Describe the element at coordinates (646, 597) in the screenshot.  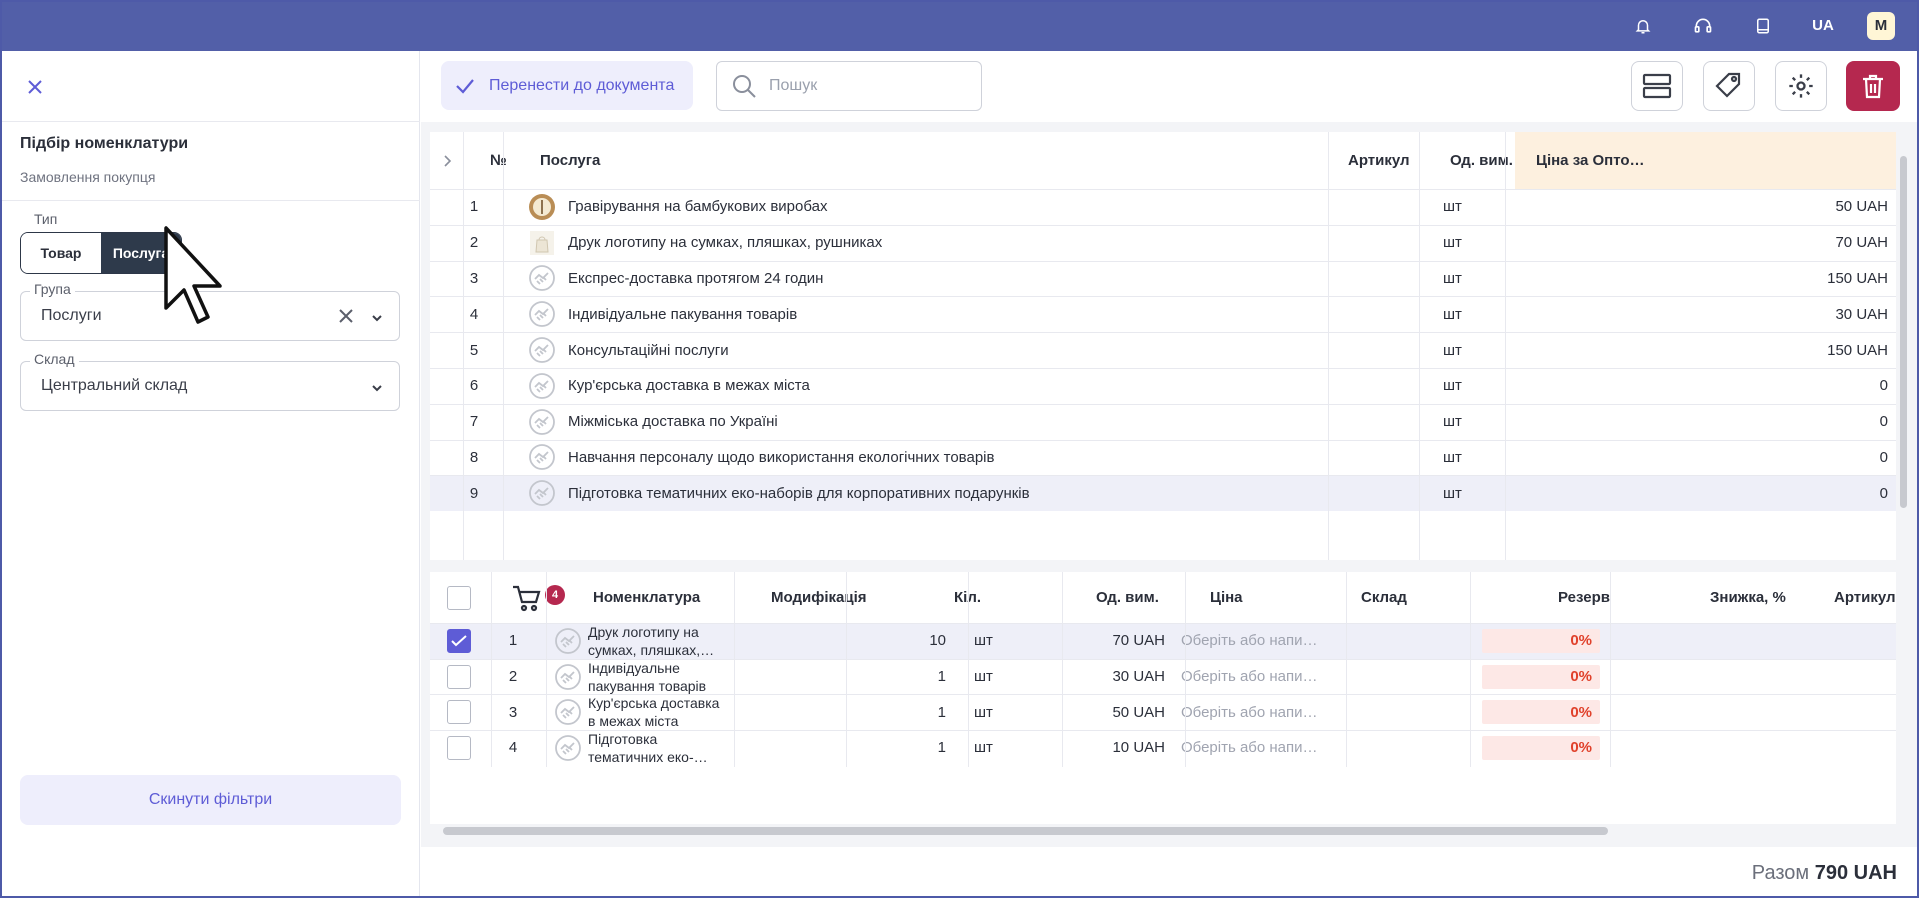
I see `header-name: Номенклатура` at that location.